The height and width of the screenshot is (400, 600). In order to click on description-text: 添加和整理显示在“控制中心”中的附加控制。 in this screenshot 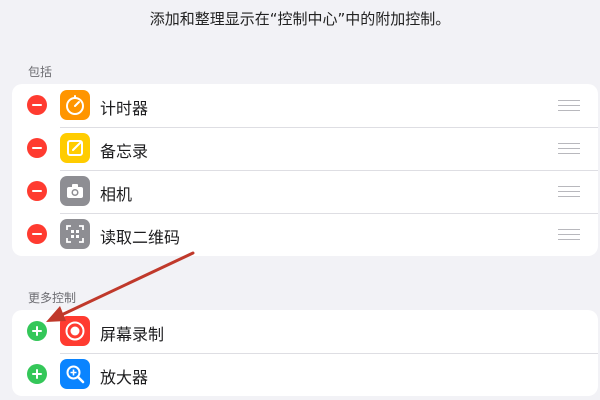, I will do `click(300, 19)`.